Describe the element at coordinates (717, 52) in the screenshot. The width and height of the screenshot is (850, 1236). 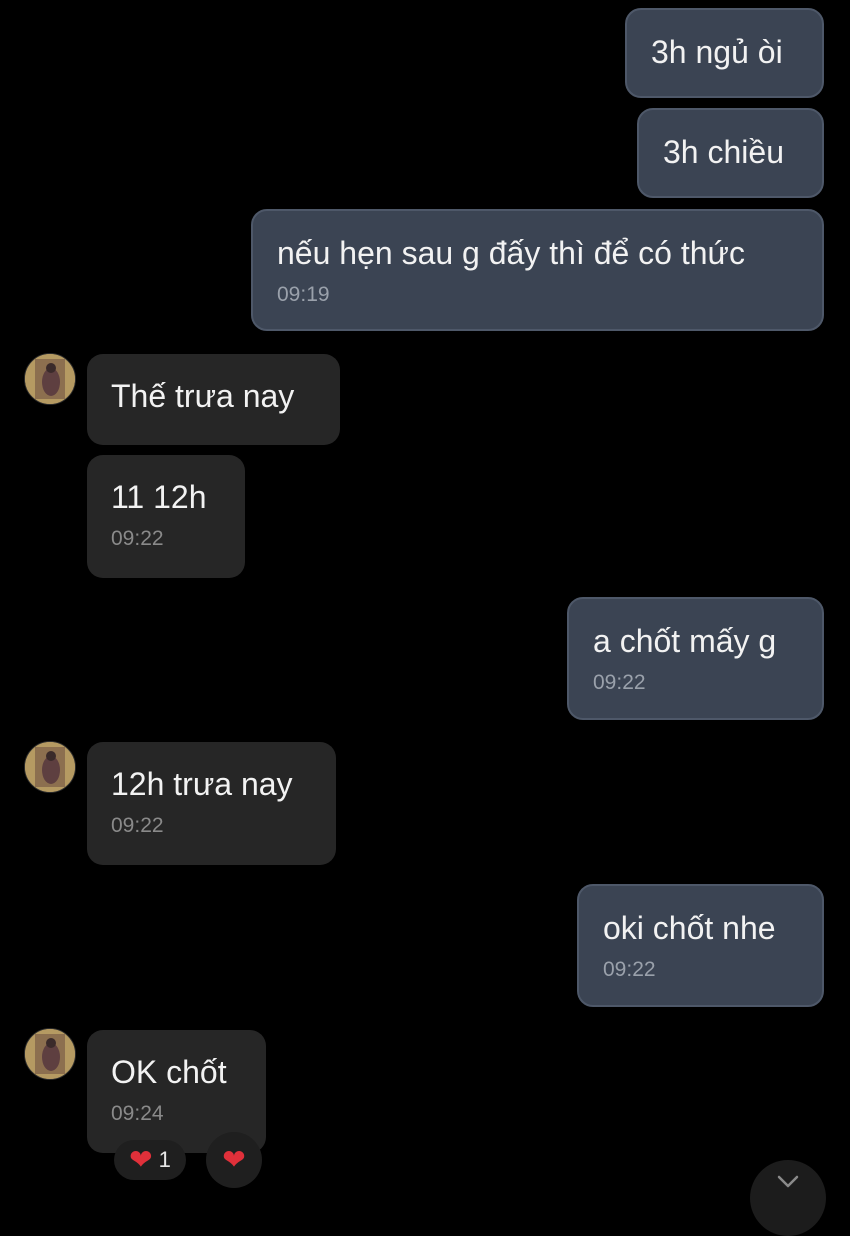
I see `message-text: 3h ngủ òi` at that location.